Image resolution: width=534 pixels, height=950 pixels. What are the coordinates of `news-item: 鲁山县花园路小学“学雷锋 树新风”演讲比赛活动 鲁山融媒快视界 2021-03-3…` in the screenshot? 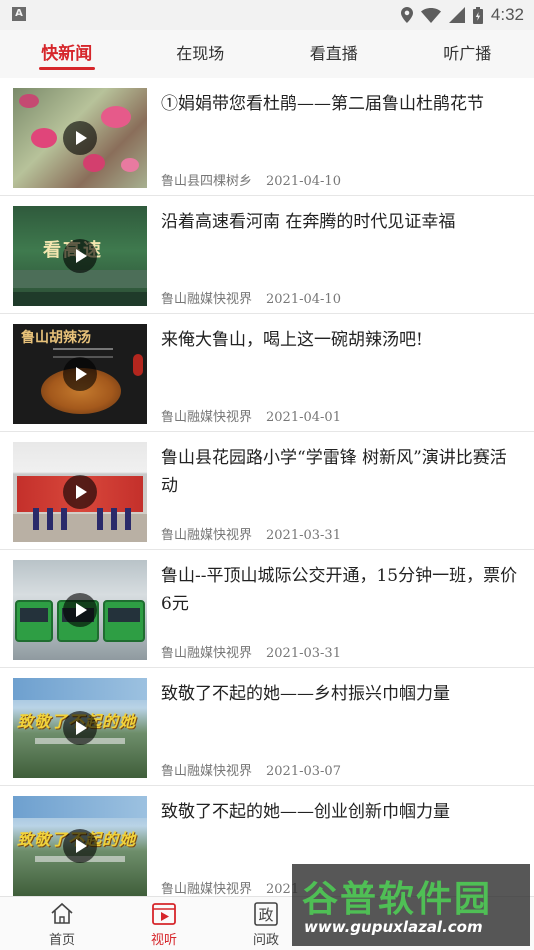 It's located at (267, 491).